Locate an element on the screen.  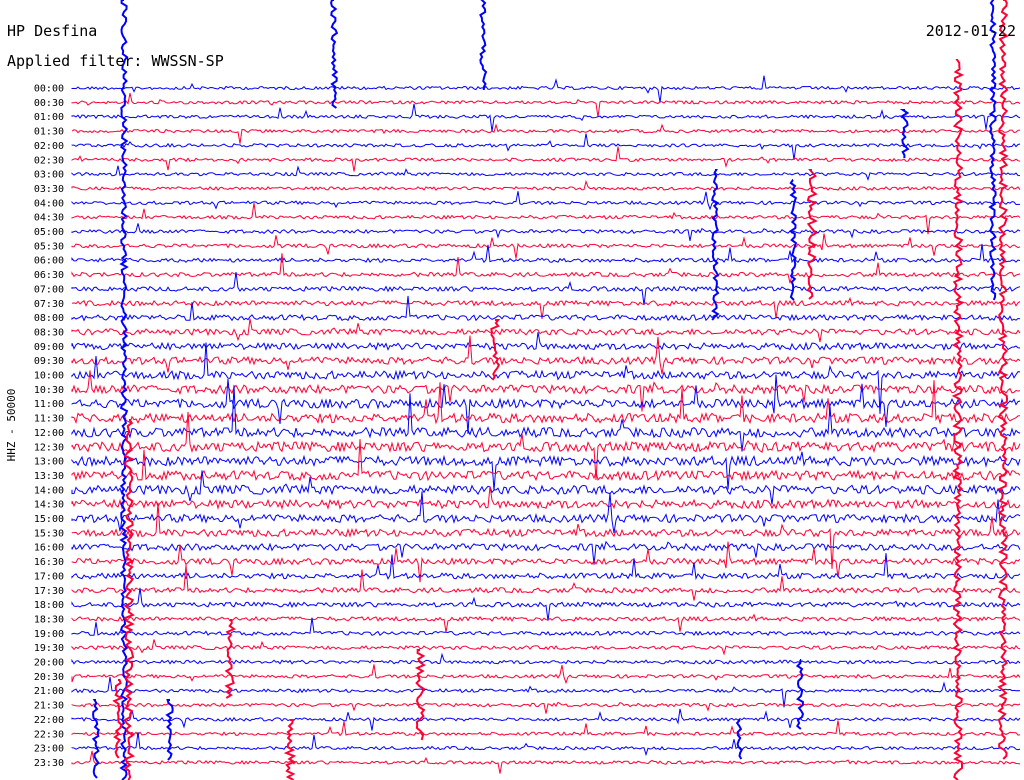
tick-label: 18:00 is located at coordinates (49, 605).